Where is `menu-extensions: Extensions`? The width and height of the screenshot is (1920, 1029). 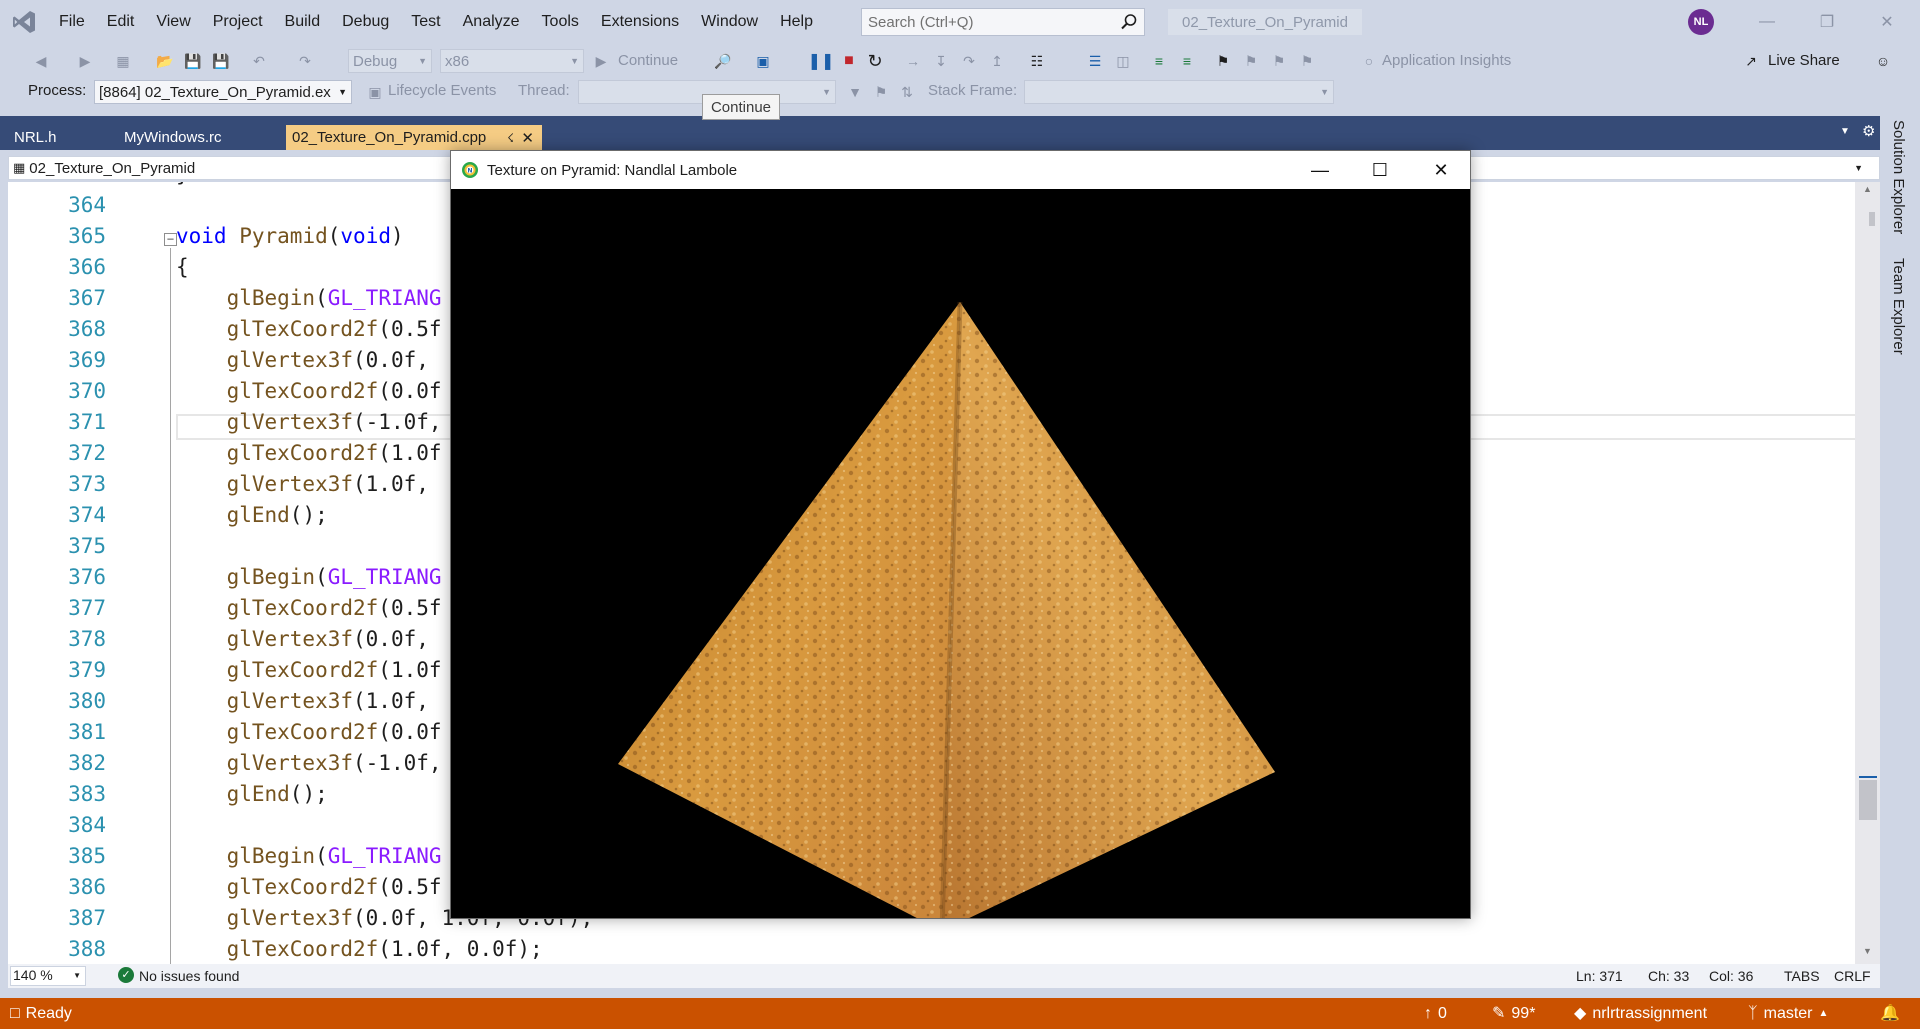
menu-extensions: Extensions is located at coordinates (640, 22).